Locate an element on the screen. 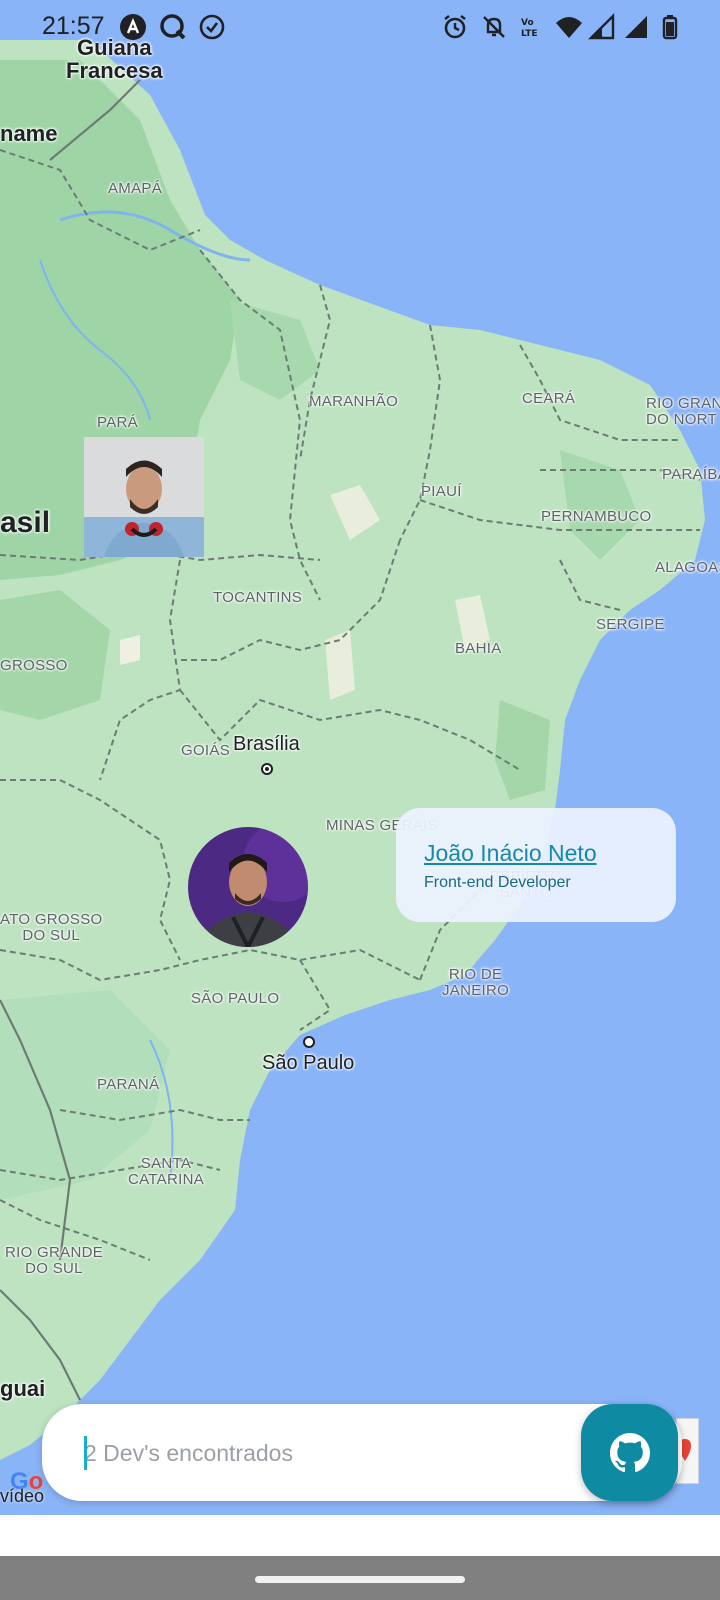 This screenshot has height=1600, width=720. map-label-paraiba: PARAÍBA is located at coordinates (691, 474).